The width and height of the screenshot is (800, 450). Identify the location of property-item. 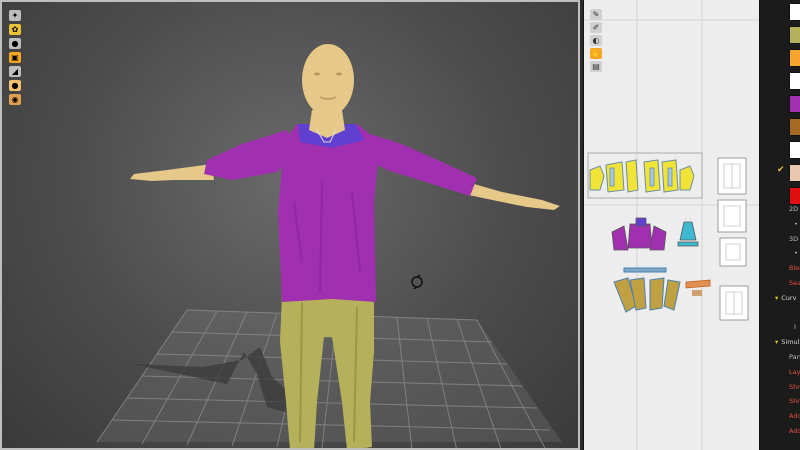
(780, 313).